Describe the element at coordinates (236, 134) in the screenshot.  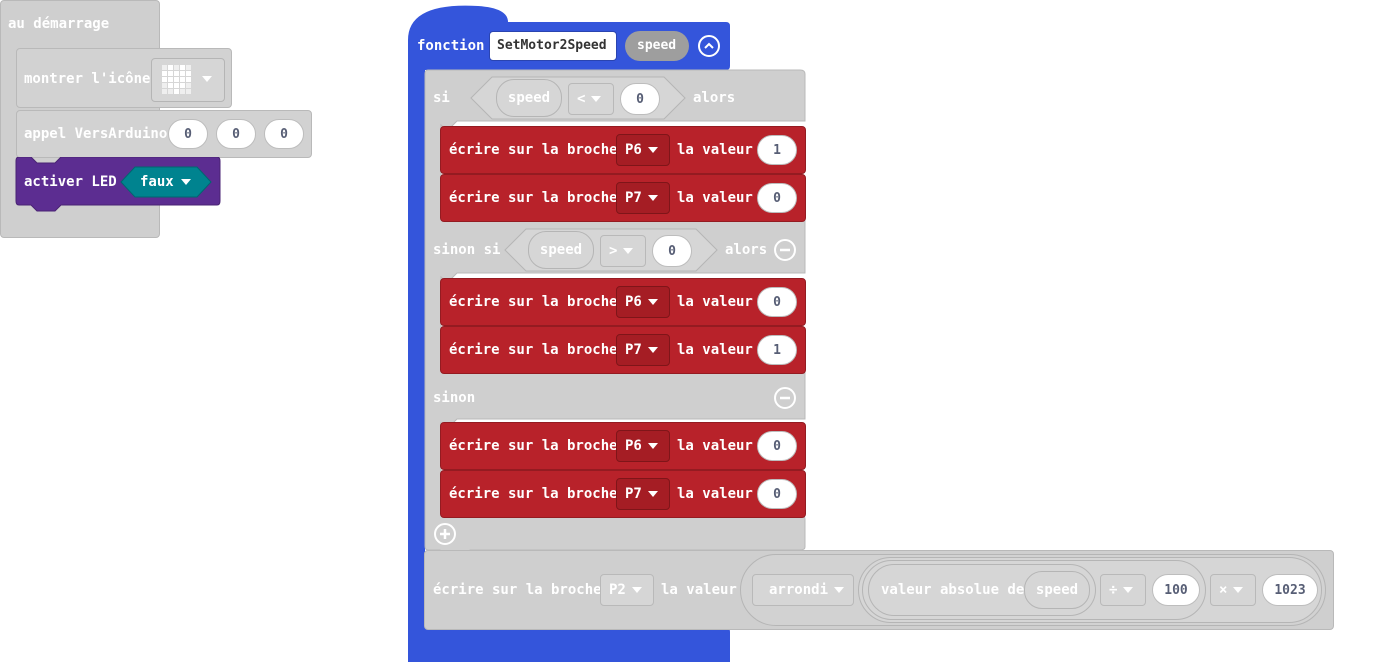
I see `call-arg-2: 0` at that location.